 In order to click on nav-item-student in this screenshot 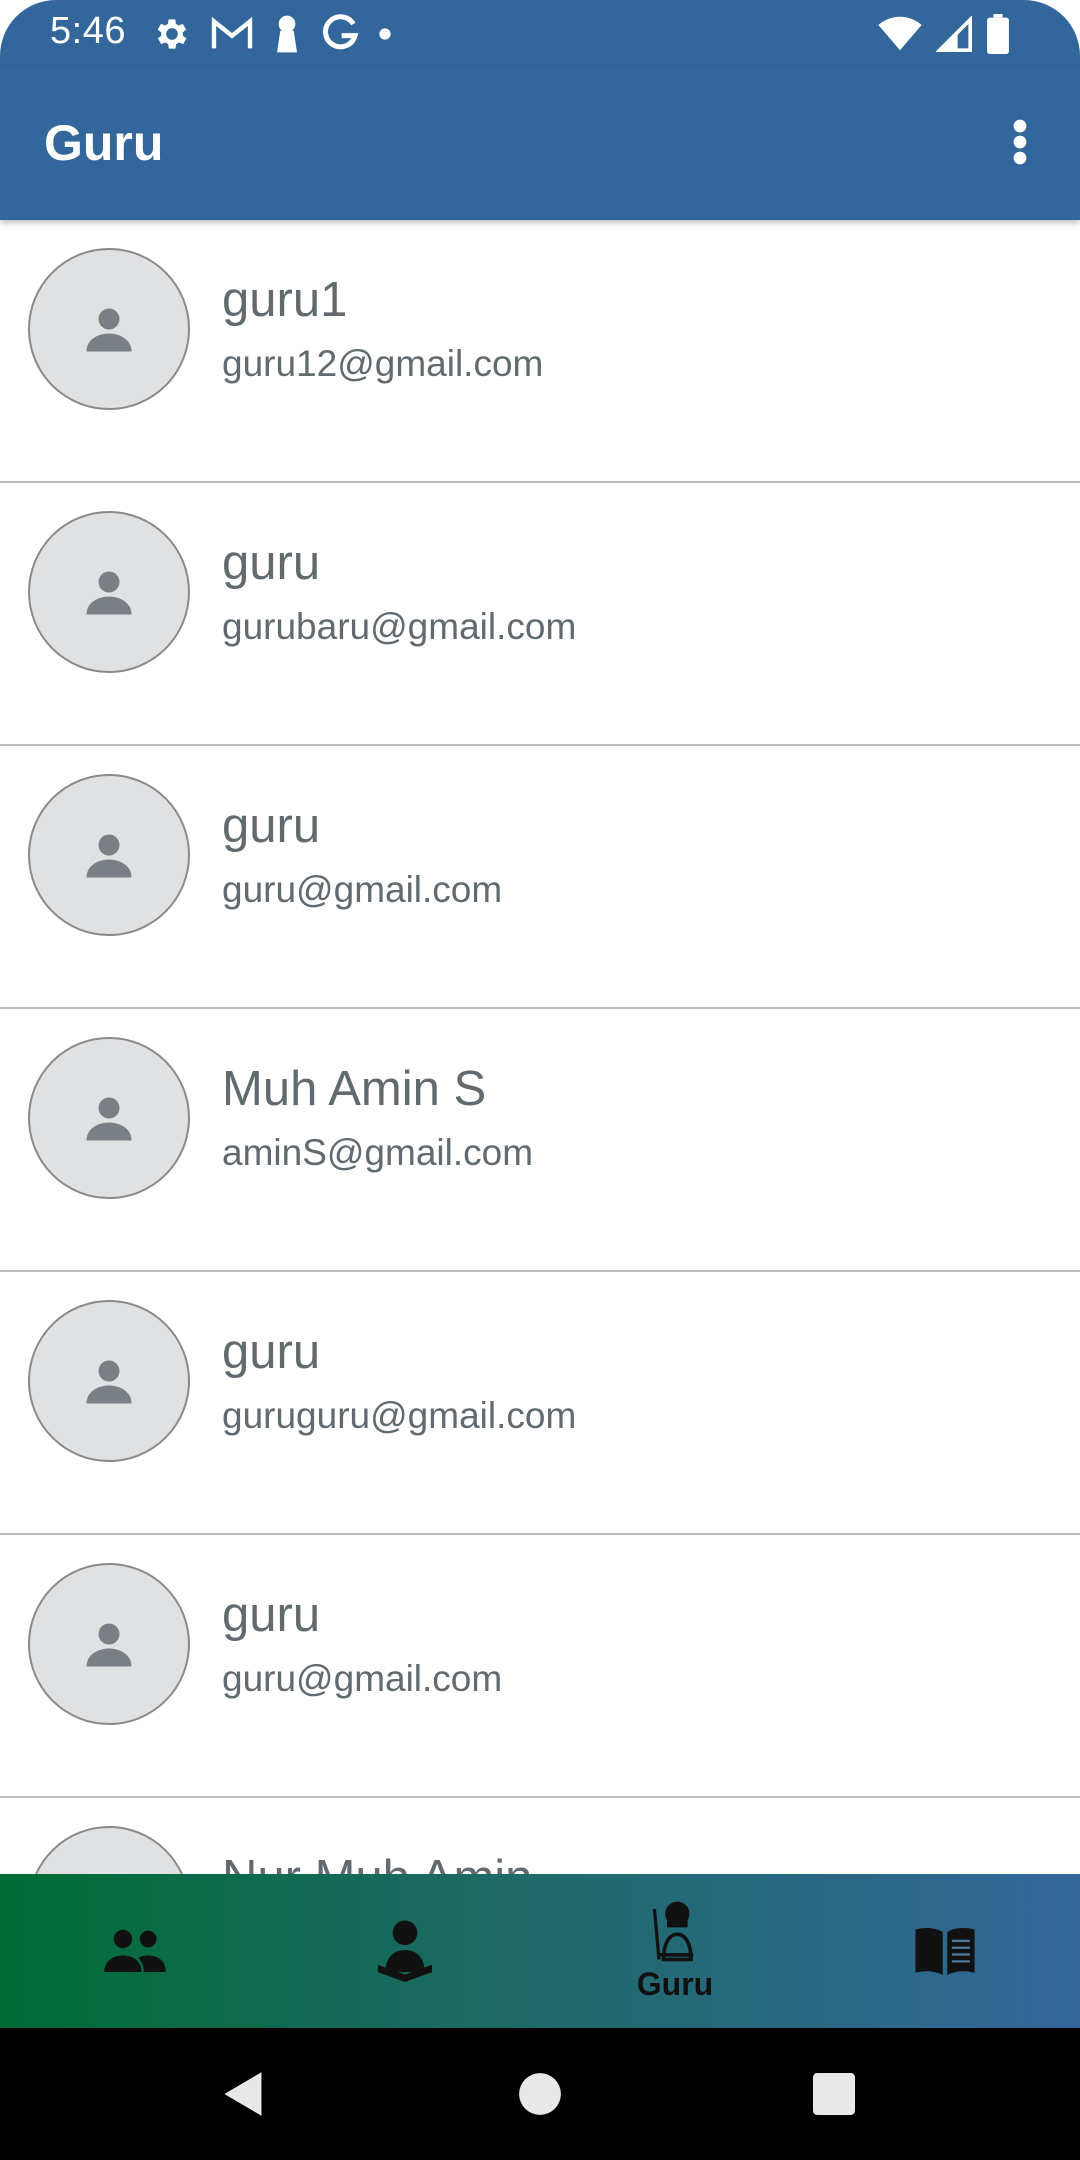, I will do `click(405, 1951)`.